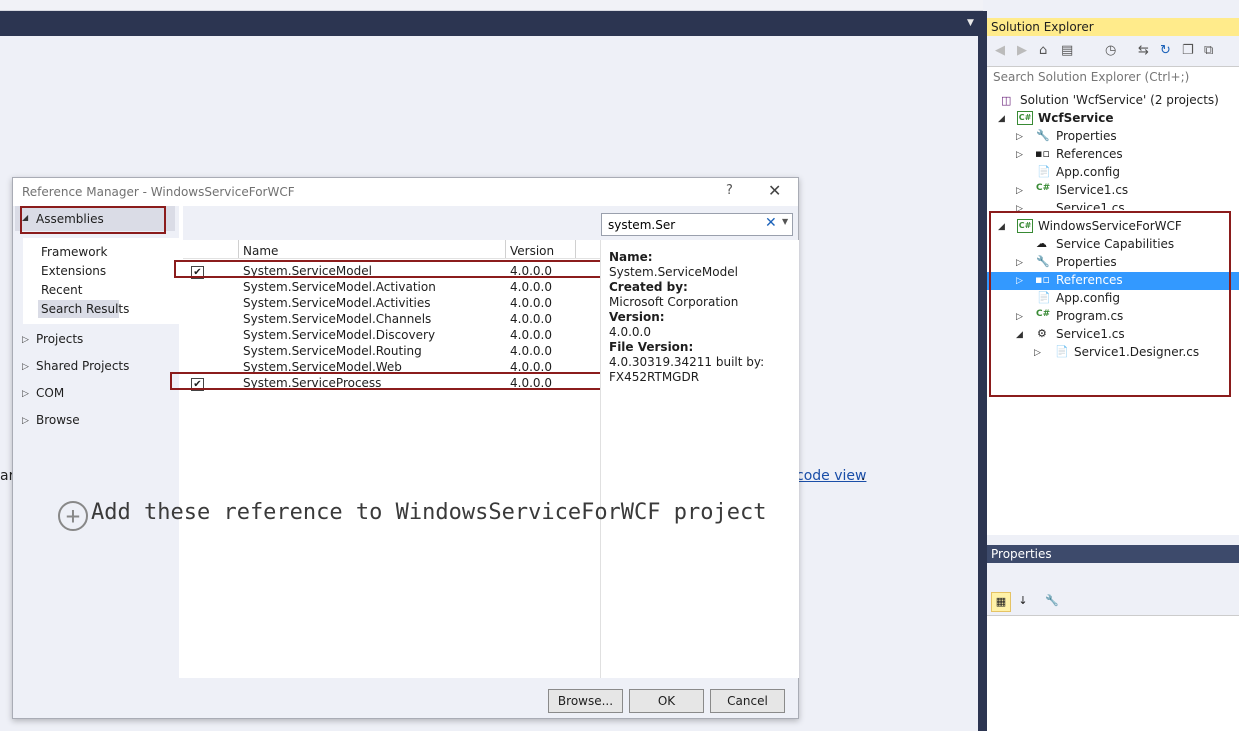 This screenshot has height=731, width=1239. Describe the element at coordinates (1001, 602) in the screenshot. I see `categorized-icon: ▦` at that location.